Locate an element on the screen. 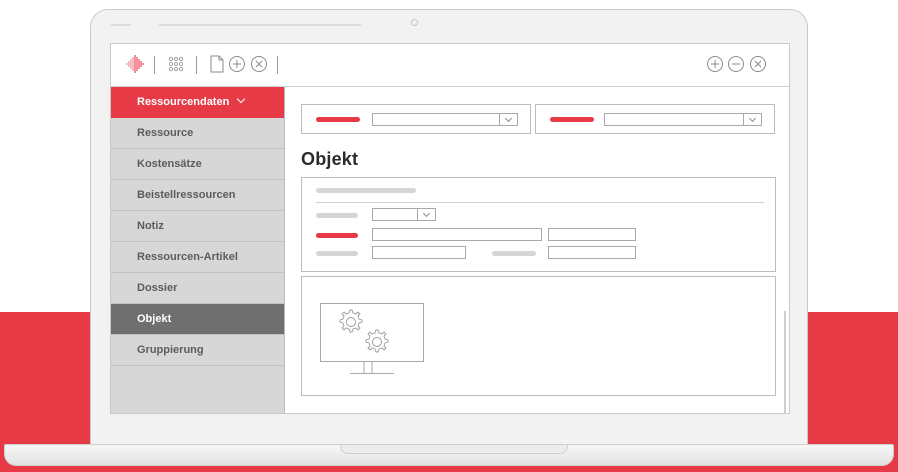 The width and height of the screenshot is (898, 472). sidebar-item-label: Kostensätze is located at coordinates (169, 164).